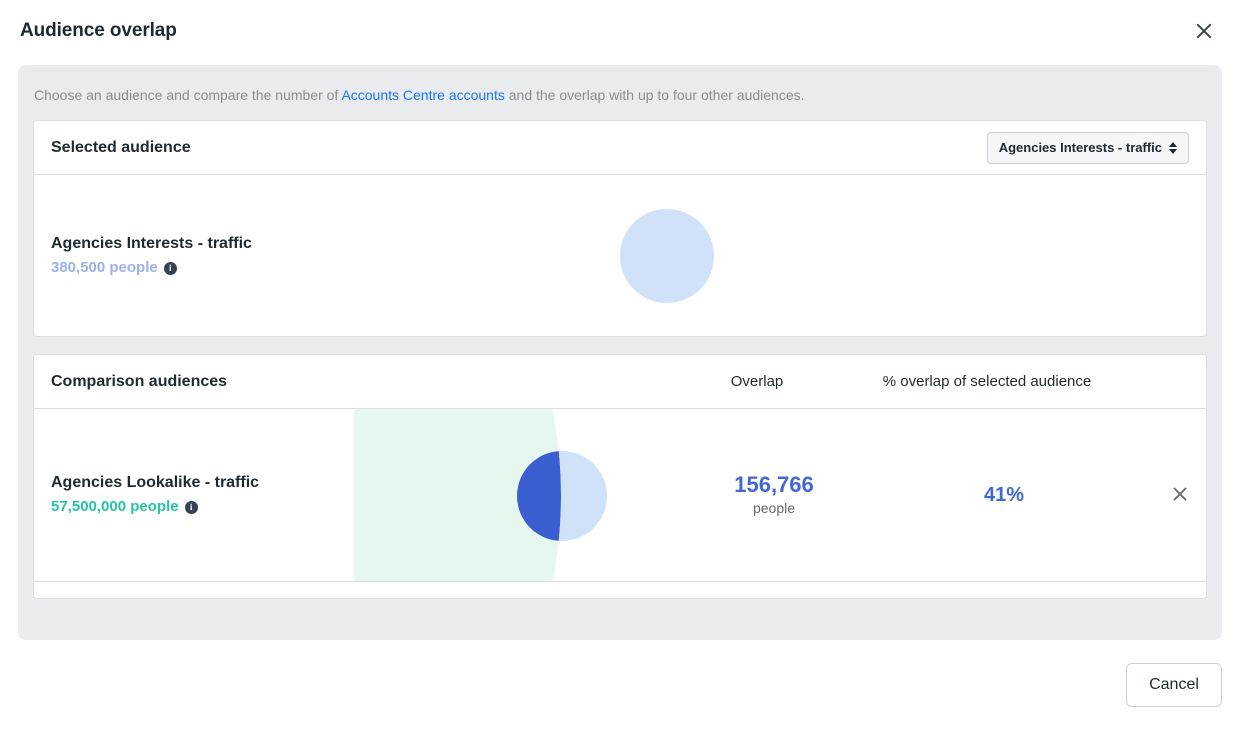  What do you see at coordinates (987, 381) in the screenshot?
I see `column-header-percent-overlap: % overlap of selected audience` at bounding box center [987, 381].